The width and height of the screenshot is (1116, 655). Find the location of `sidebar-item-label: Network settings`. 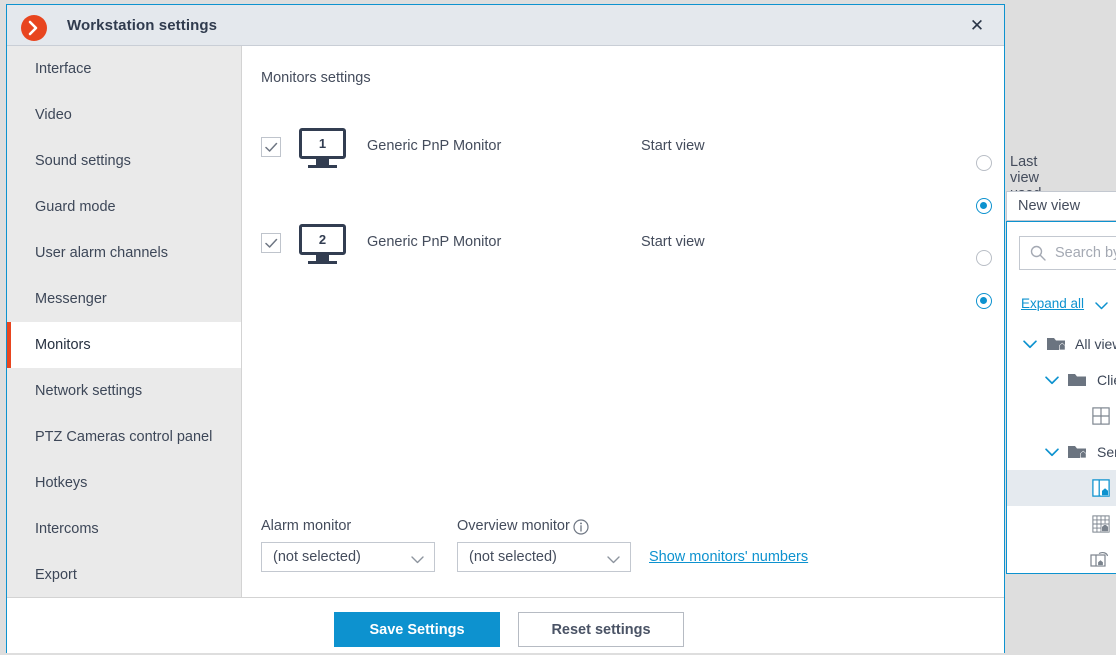

sidebar-item-label: Network settings is located at coordinates (89, 391).